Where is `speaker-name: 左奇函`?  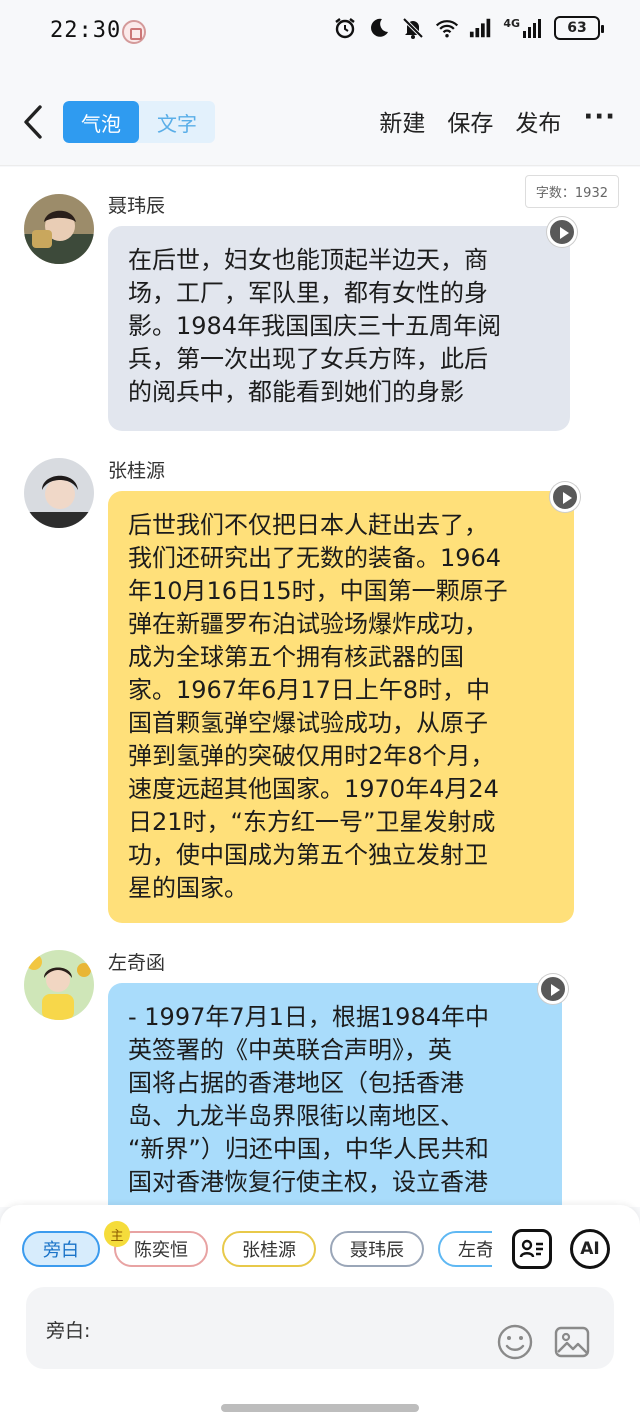
speaker-name: 左奇函 is located at coordinates (137, 963).